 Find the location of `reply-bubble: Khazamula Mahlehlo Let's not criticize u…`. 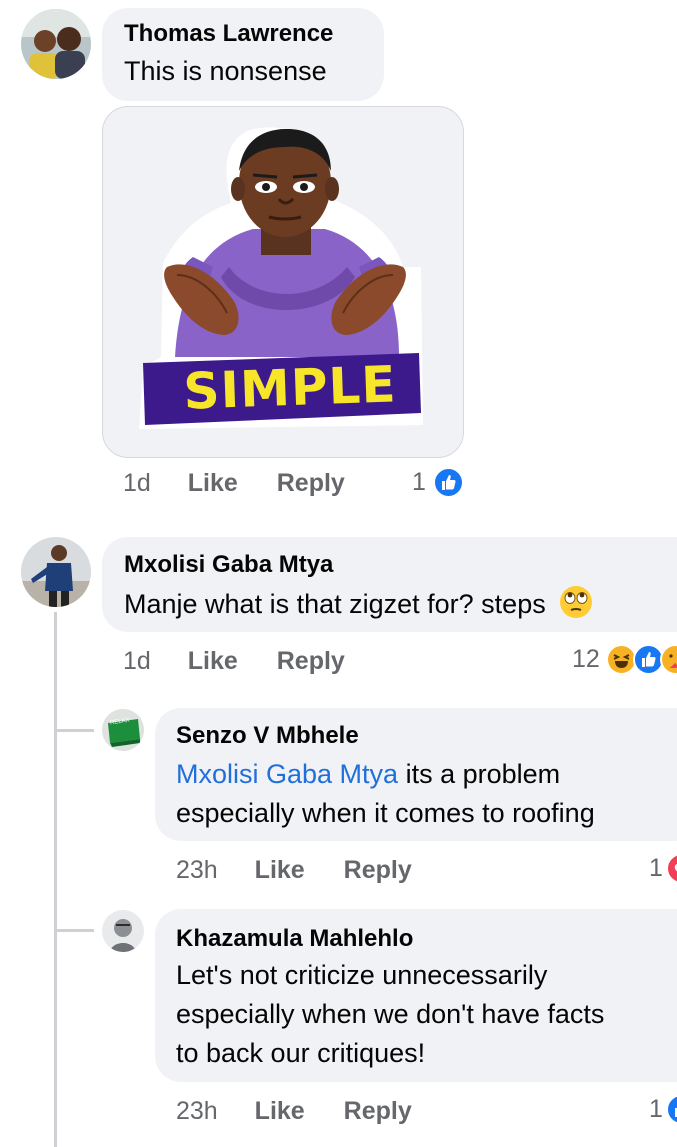

reply-bubble: Khazamula Mahlehlo Let's not criticize u… is located at coordinates (416, 995).